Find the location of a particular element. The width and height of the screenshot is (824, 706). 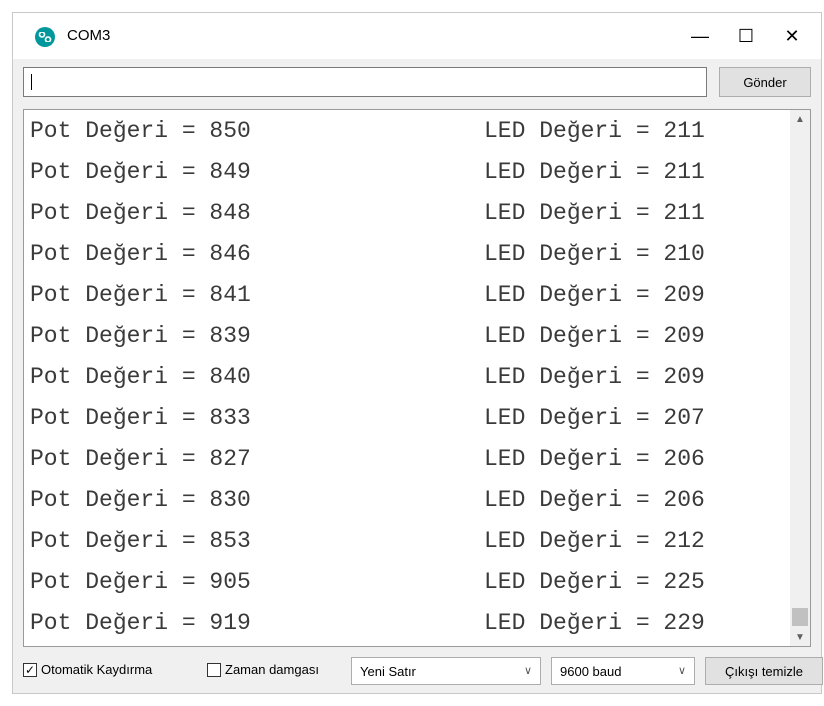

send-input is located at coordinates (365, 82).